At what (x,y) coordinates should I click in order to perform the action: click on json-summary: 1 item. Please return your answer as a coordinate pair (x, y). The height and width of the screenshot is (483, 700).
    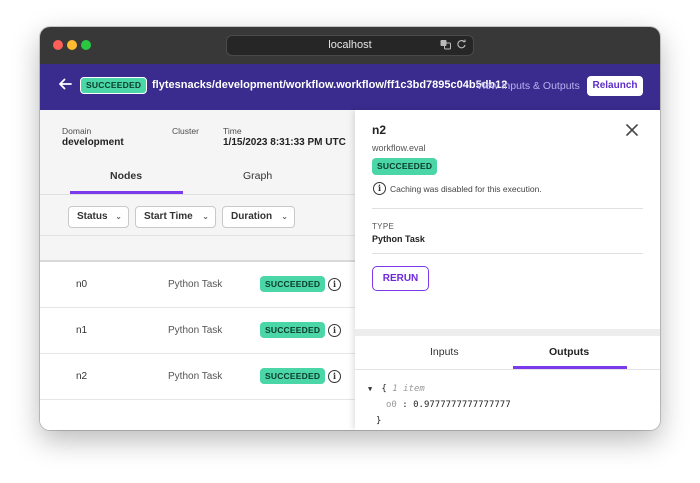
    Looking at the image, I should click on (408, 389).